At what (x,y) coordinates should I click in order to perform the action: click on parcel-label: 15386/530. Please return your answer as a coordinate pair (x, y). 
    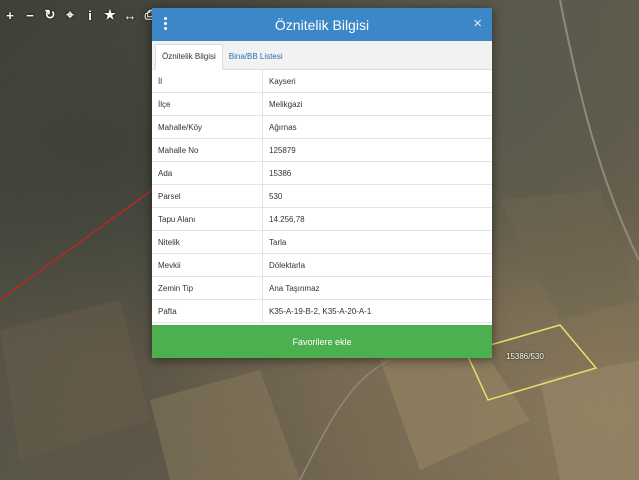
    Looking at the image, I should click on (525, 356).